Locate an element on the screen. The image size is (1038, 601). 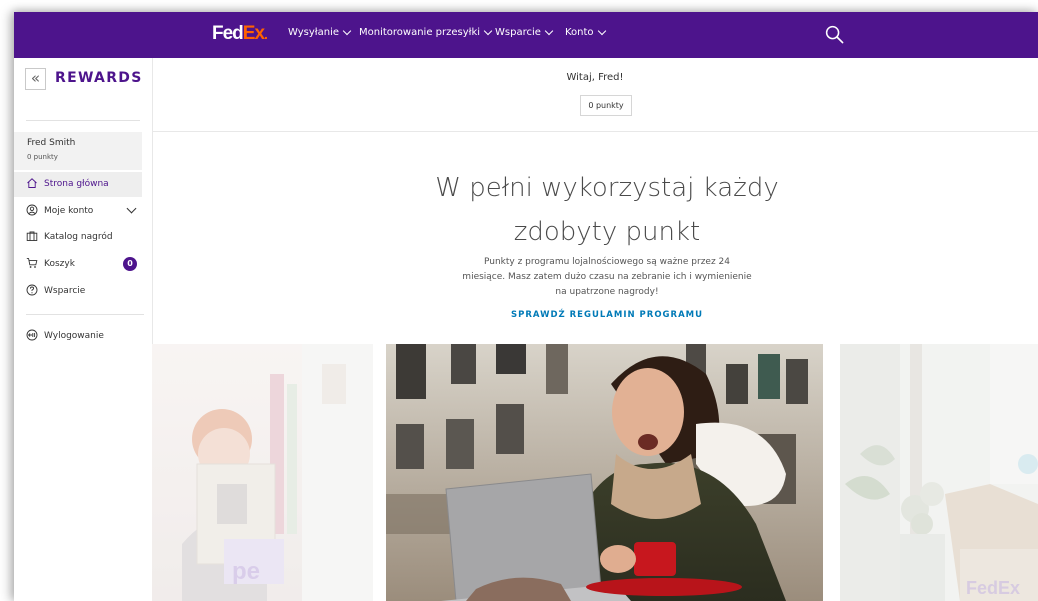
program-rules-link: SPRAWDŹ REGULAMIN PROGRAMU is located at coordinates (607, 315).